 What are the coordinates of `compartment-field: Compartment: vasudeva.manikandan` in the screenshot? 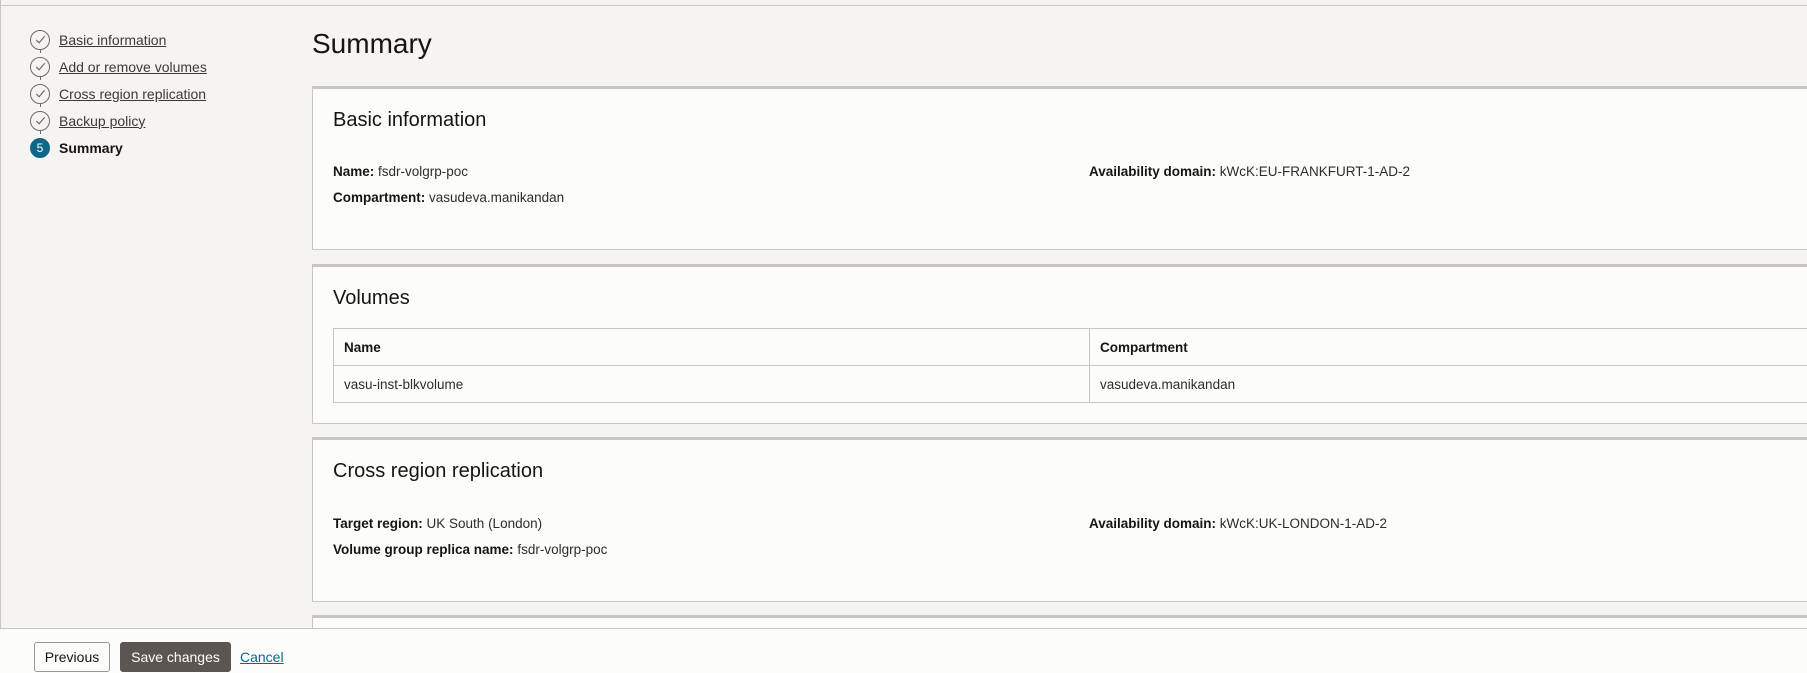 It's located at (448, 197).